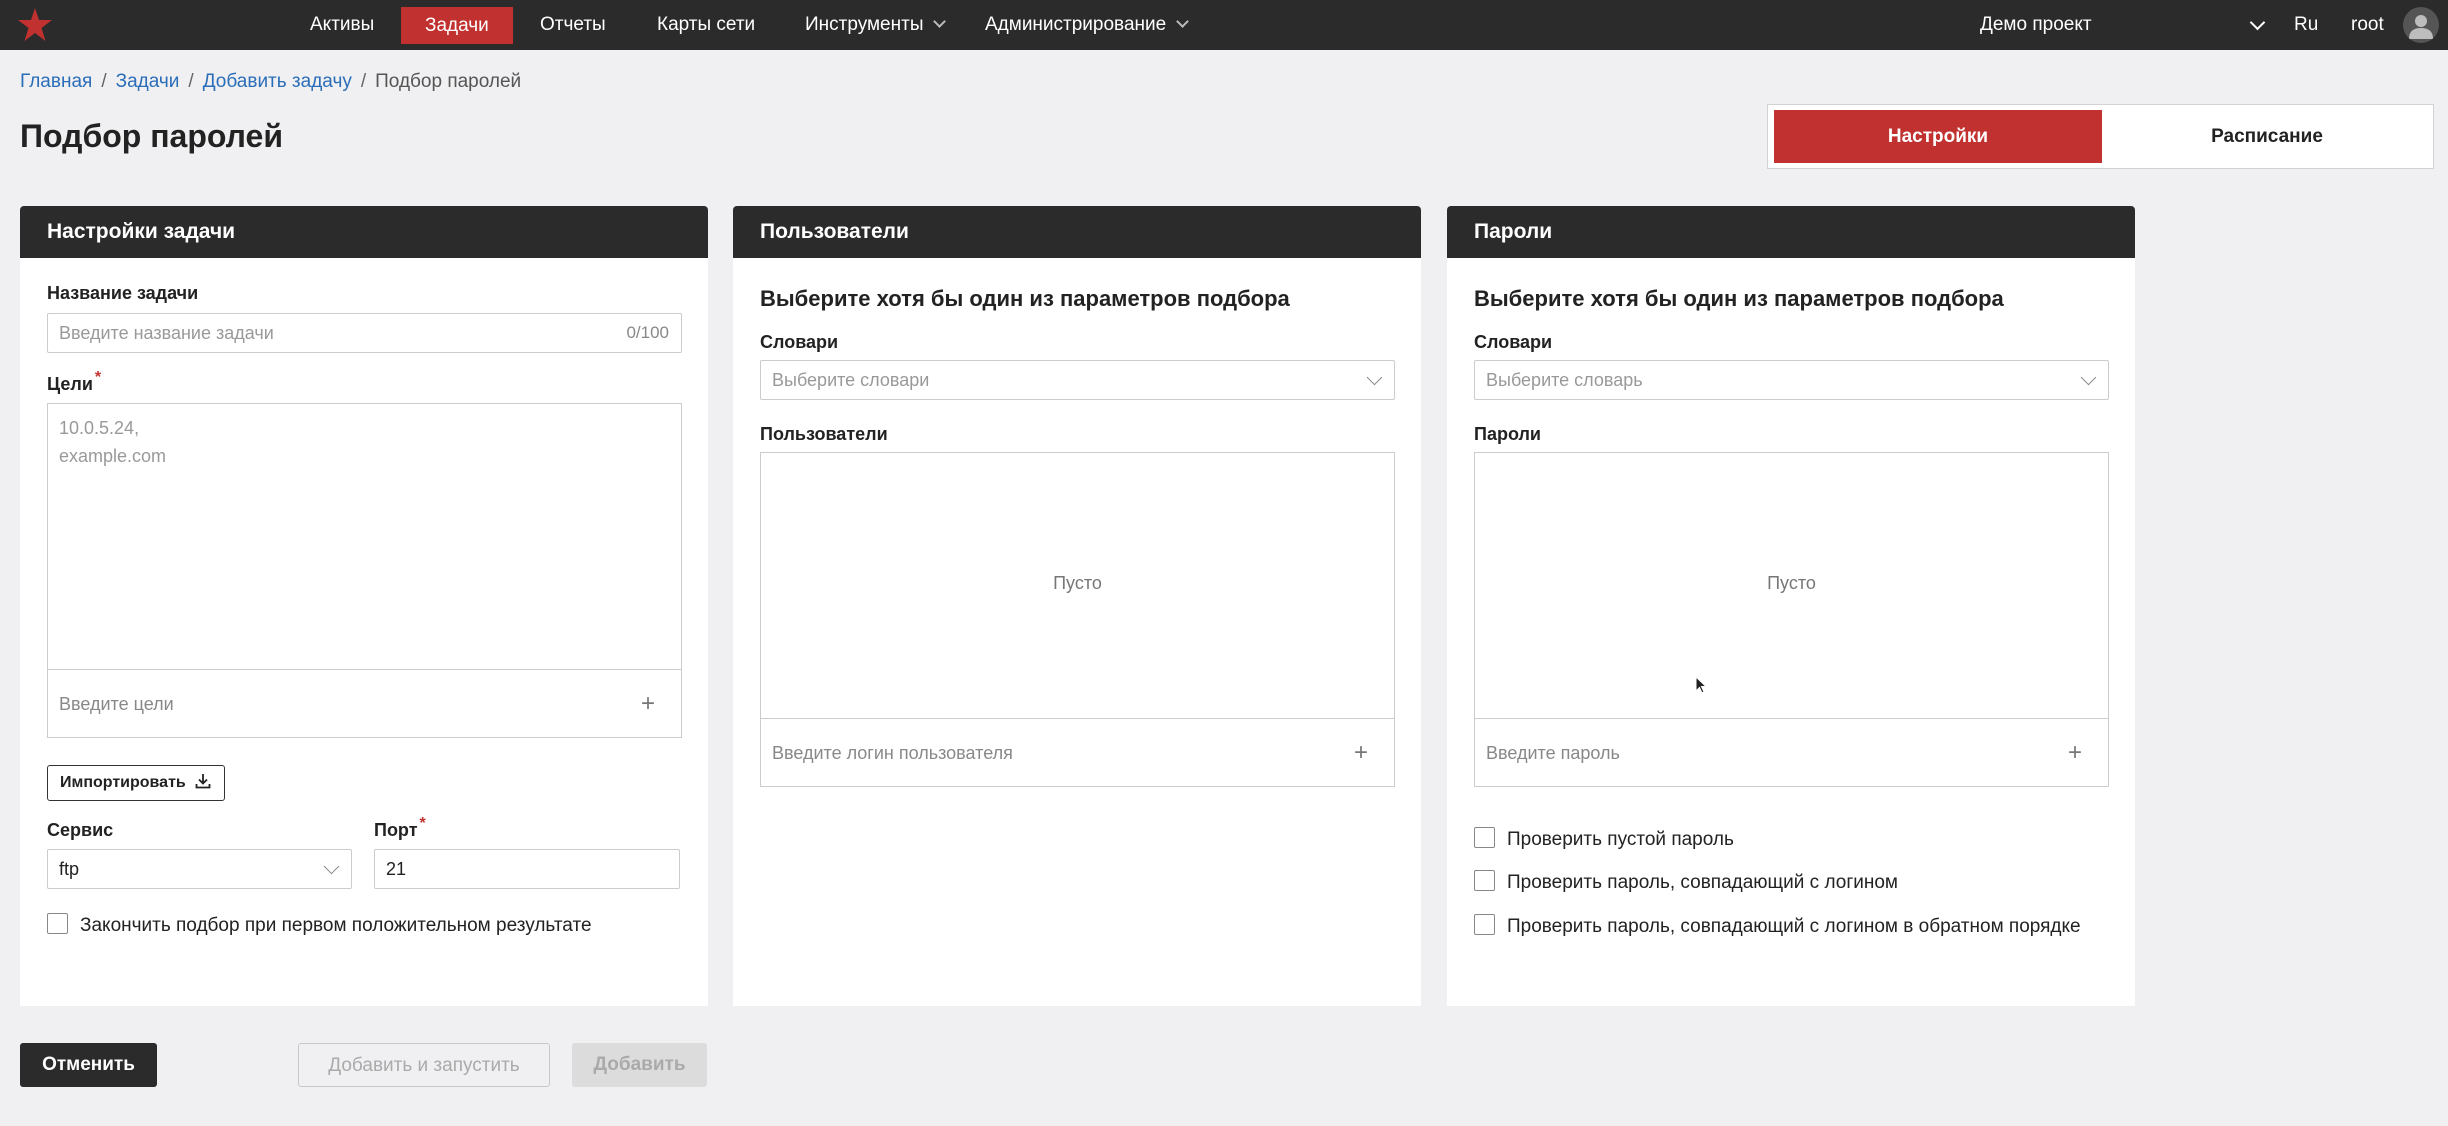 The height and width of the screenshot is (1126, 2448). I want to click on targets-box: 10.0.5.24, example.com Введите цели +, so click(364, 570).